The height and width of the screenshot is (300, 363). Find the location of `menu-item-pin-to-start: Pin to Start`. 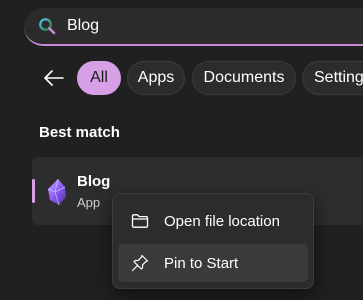

menu-item-pin-to-start: Pin to Start is located at coordinates (213, 263).